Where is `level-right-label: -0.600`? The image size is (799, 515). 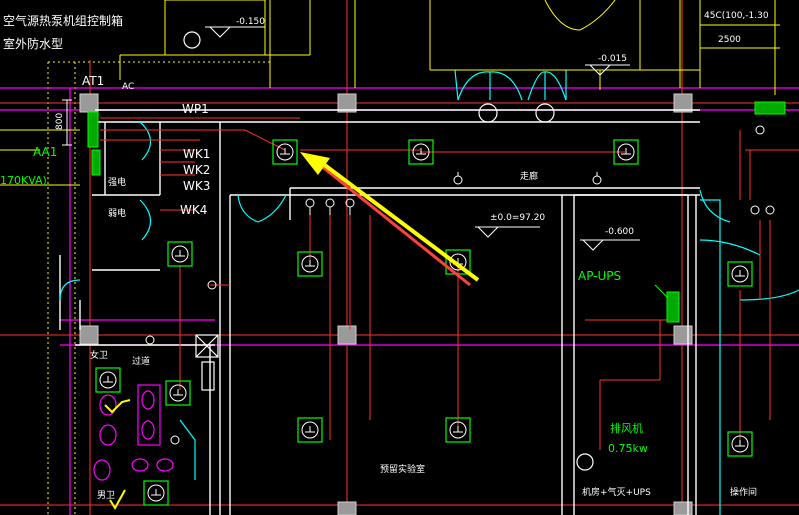
level-right-label: -0.600 is located at coordinates (619, 232).